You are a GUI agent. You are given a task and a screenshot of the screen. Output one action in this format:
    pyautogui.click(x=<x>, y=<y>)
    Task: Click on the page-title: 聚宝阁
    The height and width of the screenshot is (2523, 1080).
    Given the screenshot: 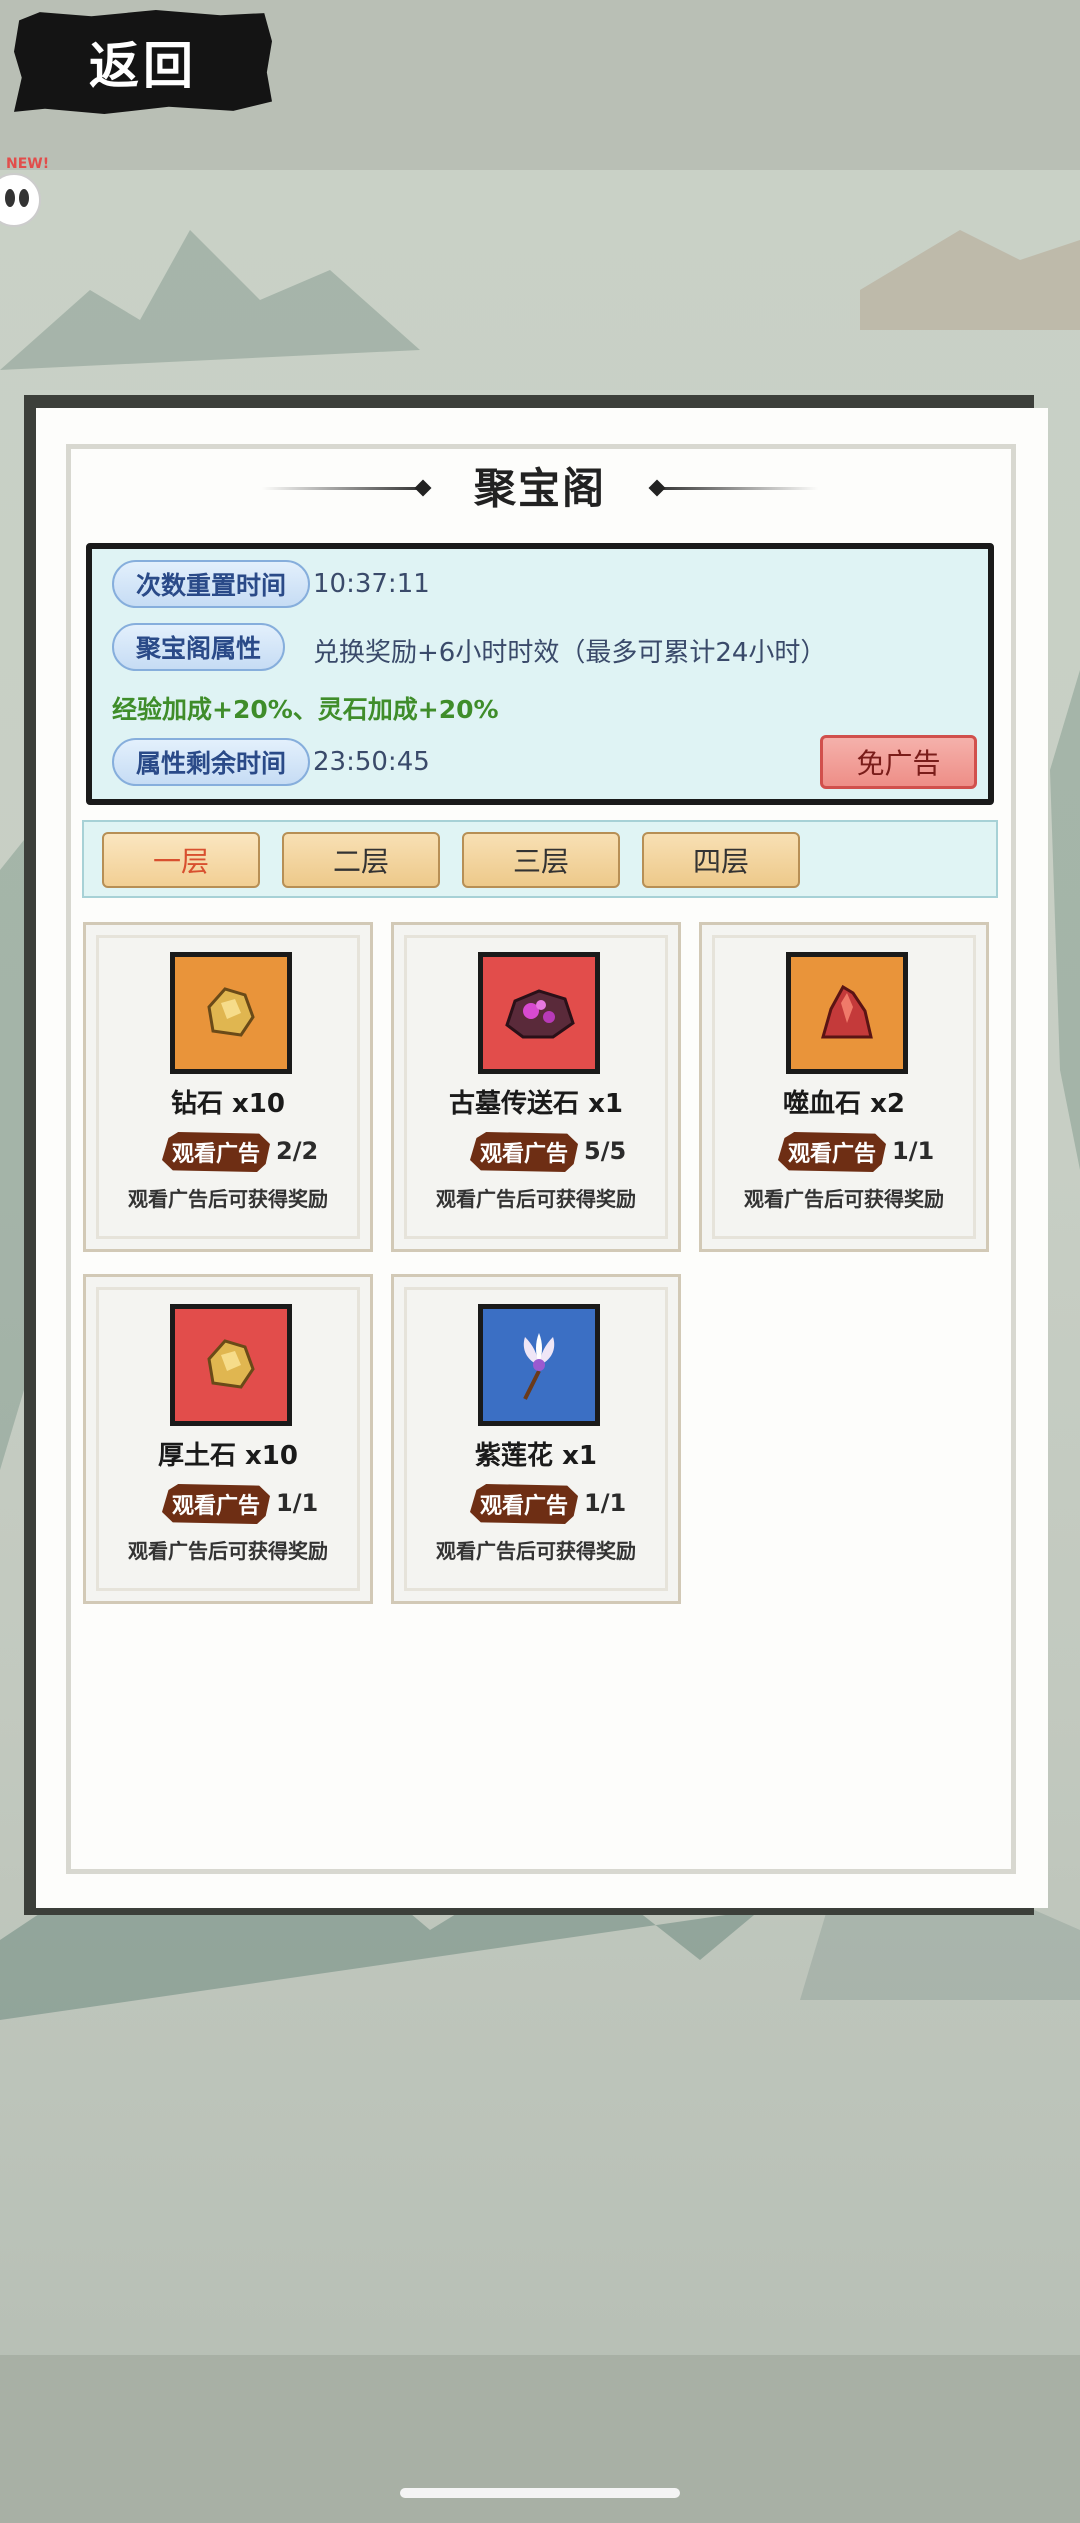 What is the action you would take?
    pyautogui.click(x=539, y=488)
    